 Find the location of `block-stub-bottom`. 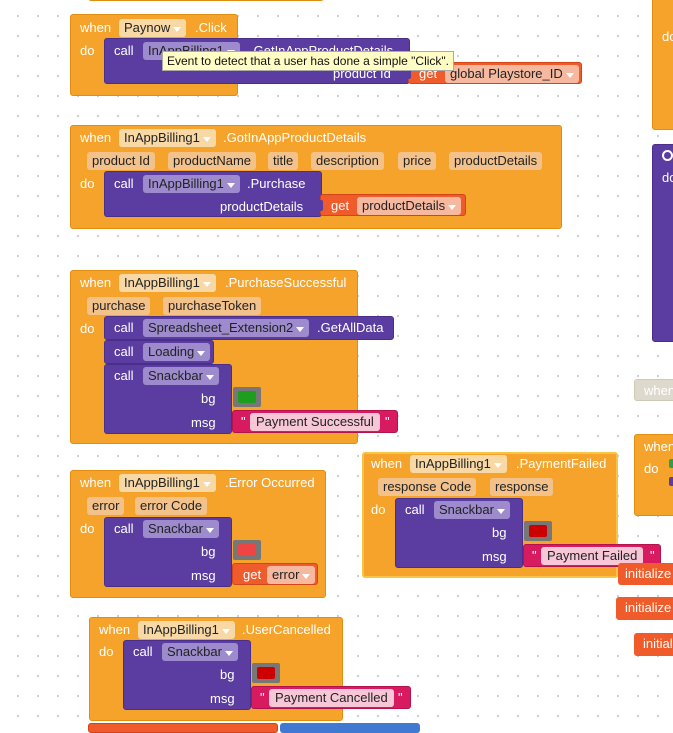

block-stub-bottom is located at coordinates (350, 728).